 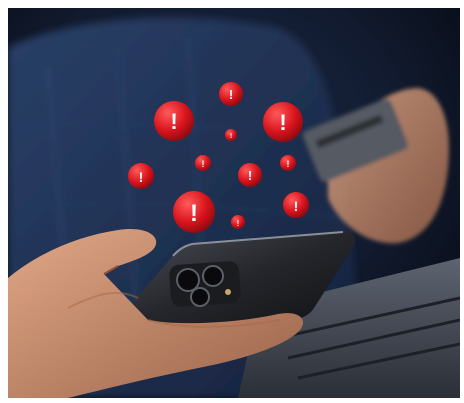 I want to click on camera-module, so click(x=205, y=284).